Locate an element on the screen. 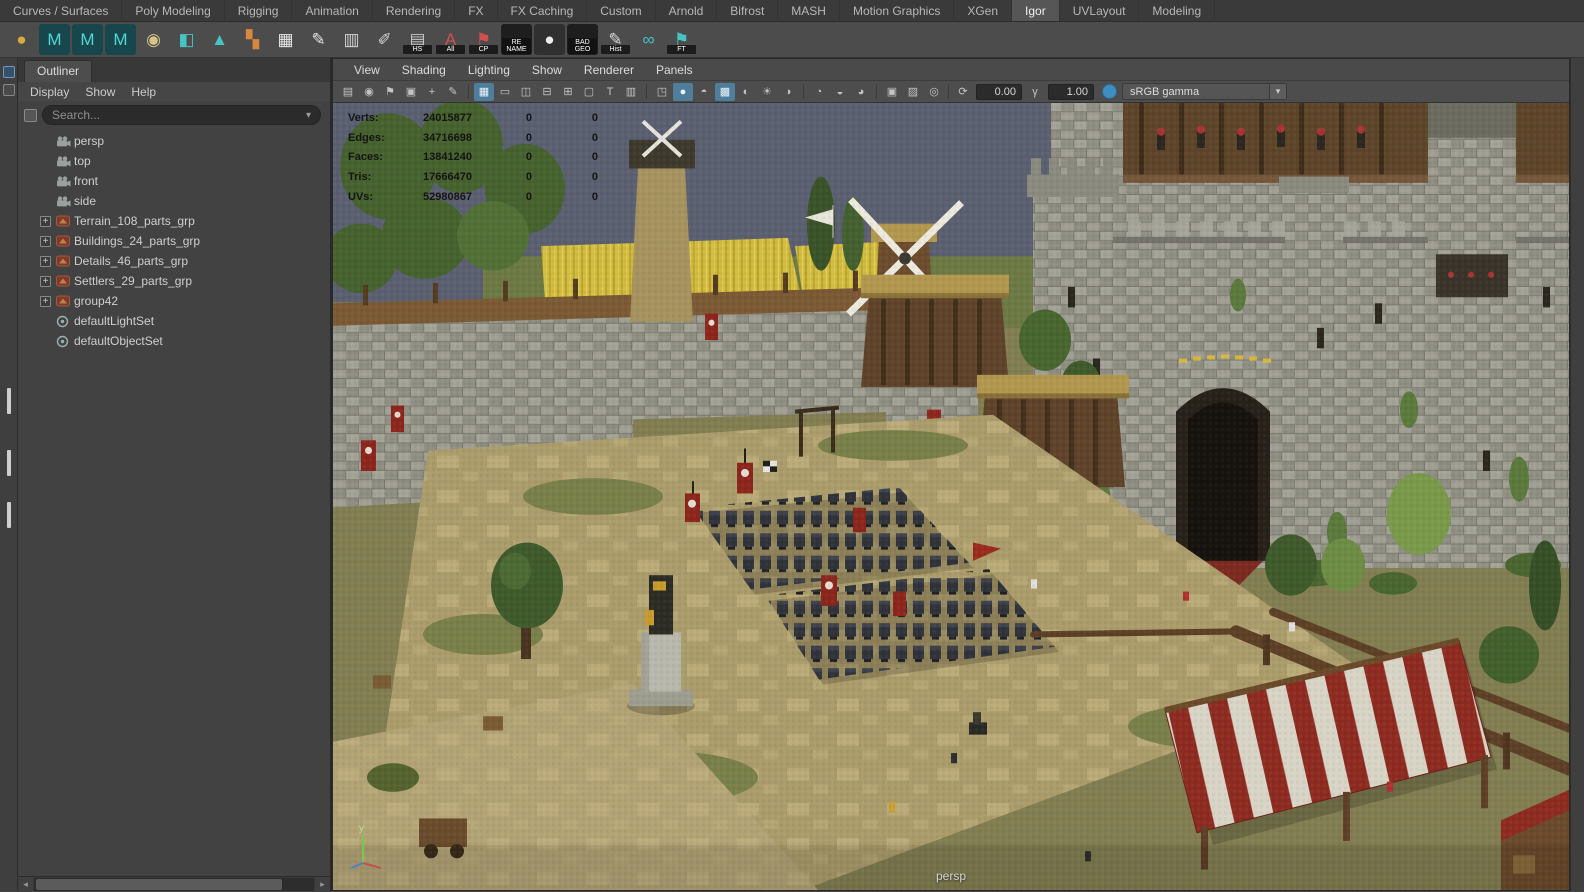  shelf-hud-stats-icon: ▤ HS is located at coordinates (417, 39).